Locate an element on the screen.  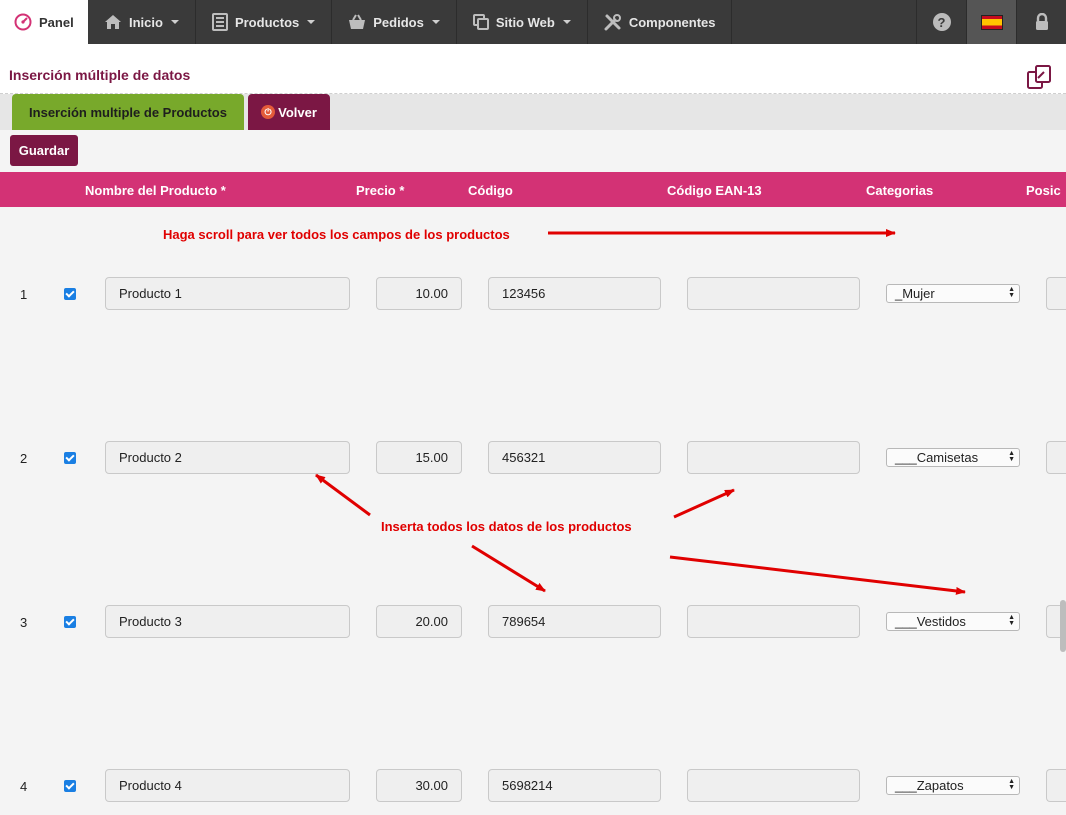
code-input: 5698214 is located at coordinates (574, 785).